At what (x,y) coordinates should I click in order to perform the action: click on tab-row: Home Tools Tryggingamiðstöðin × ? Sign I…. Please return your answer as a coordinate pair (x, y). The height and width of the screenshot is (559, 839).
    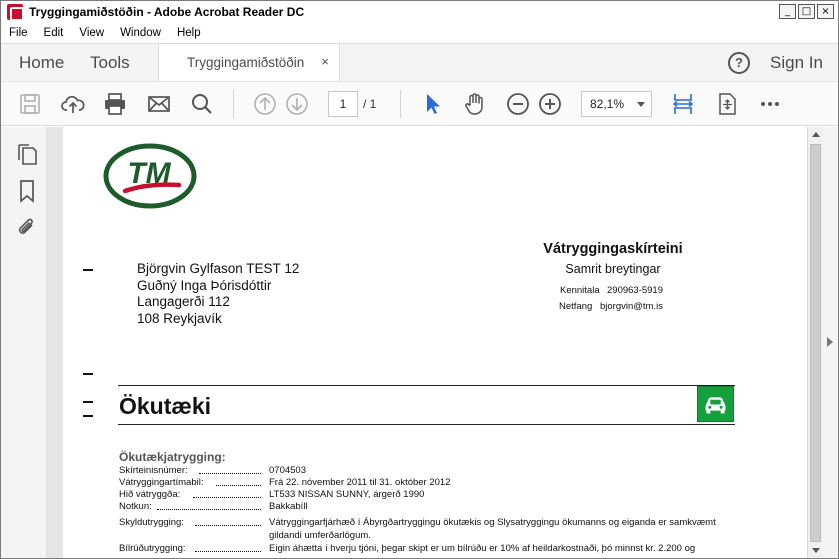
    Looking at the image, I should click on (419, 62).